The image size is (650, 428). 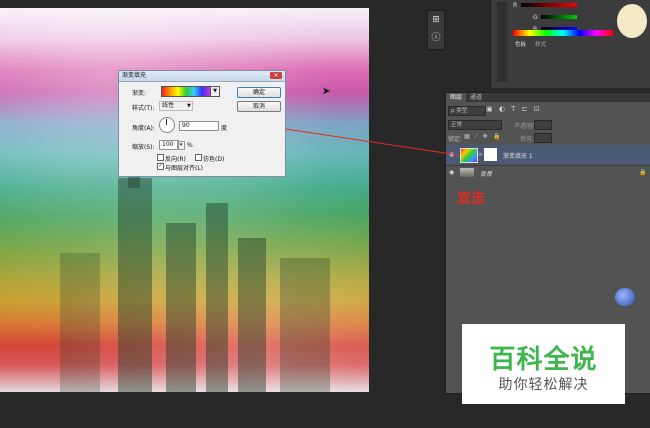 I want to click on angle-label: 角度(A):, so click(x=143, y=128).